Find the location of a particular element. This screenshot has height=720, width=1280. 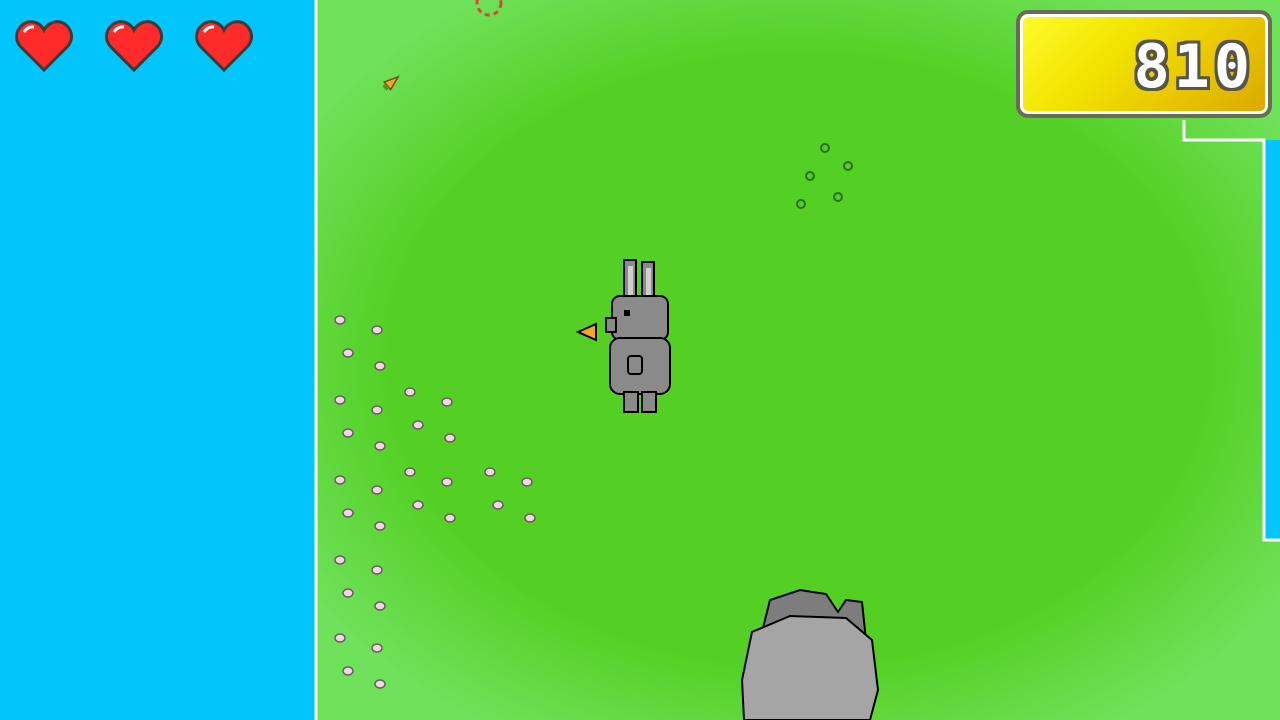

lives-hearts is located at coordinates (134, 46).